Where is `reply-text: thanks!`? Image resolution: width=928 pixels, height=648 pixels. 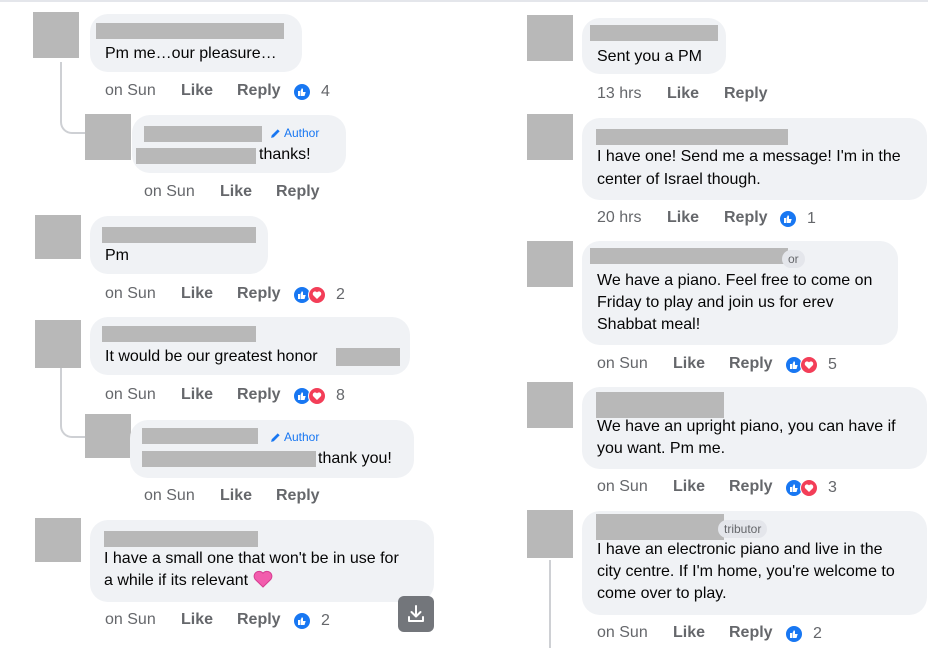
reply-text: thanks! is located at coordinates (285, 154).